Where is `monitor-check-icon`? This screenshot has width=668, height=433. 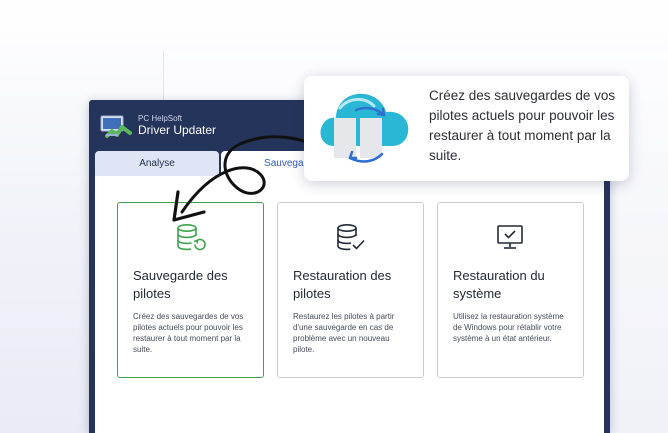
monitor-check-icon is located at coordinates (510, 237).